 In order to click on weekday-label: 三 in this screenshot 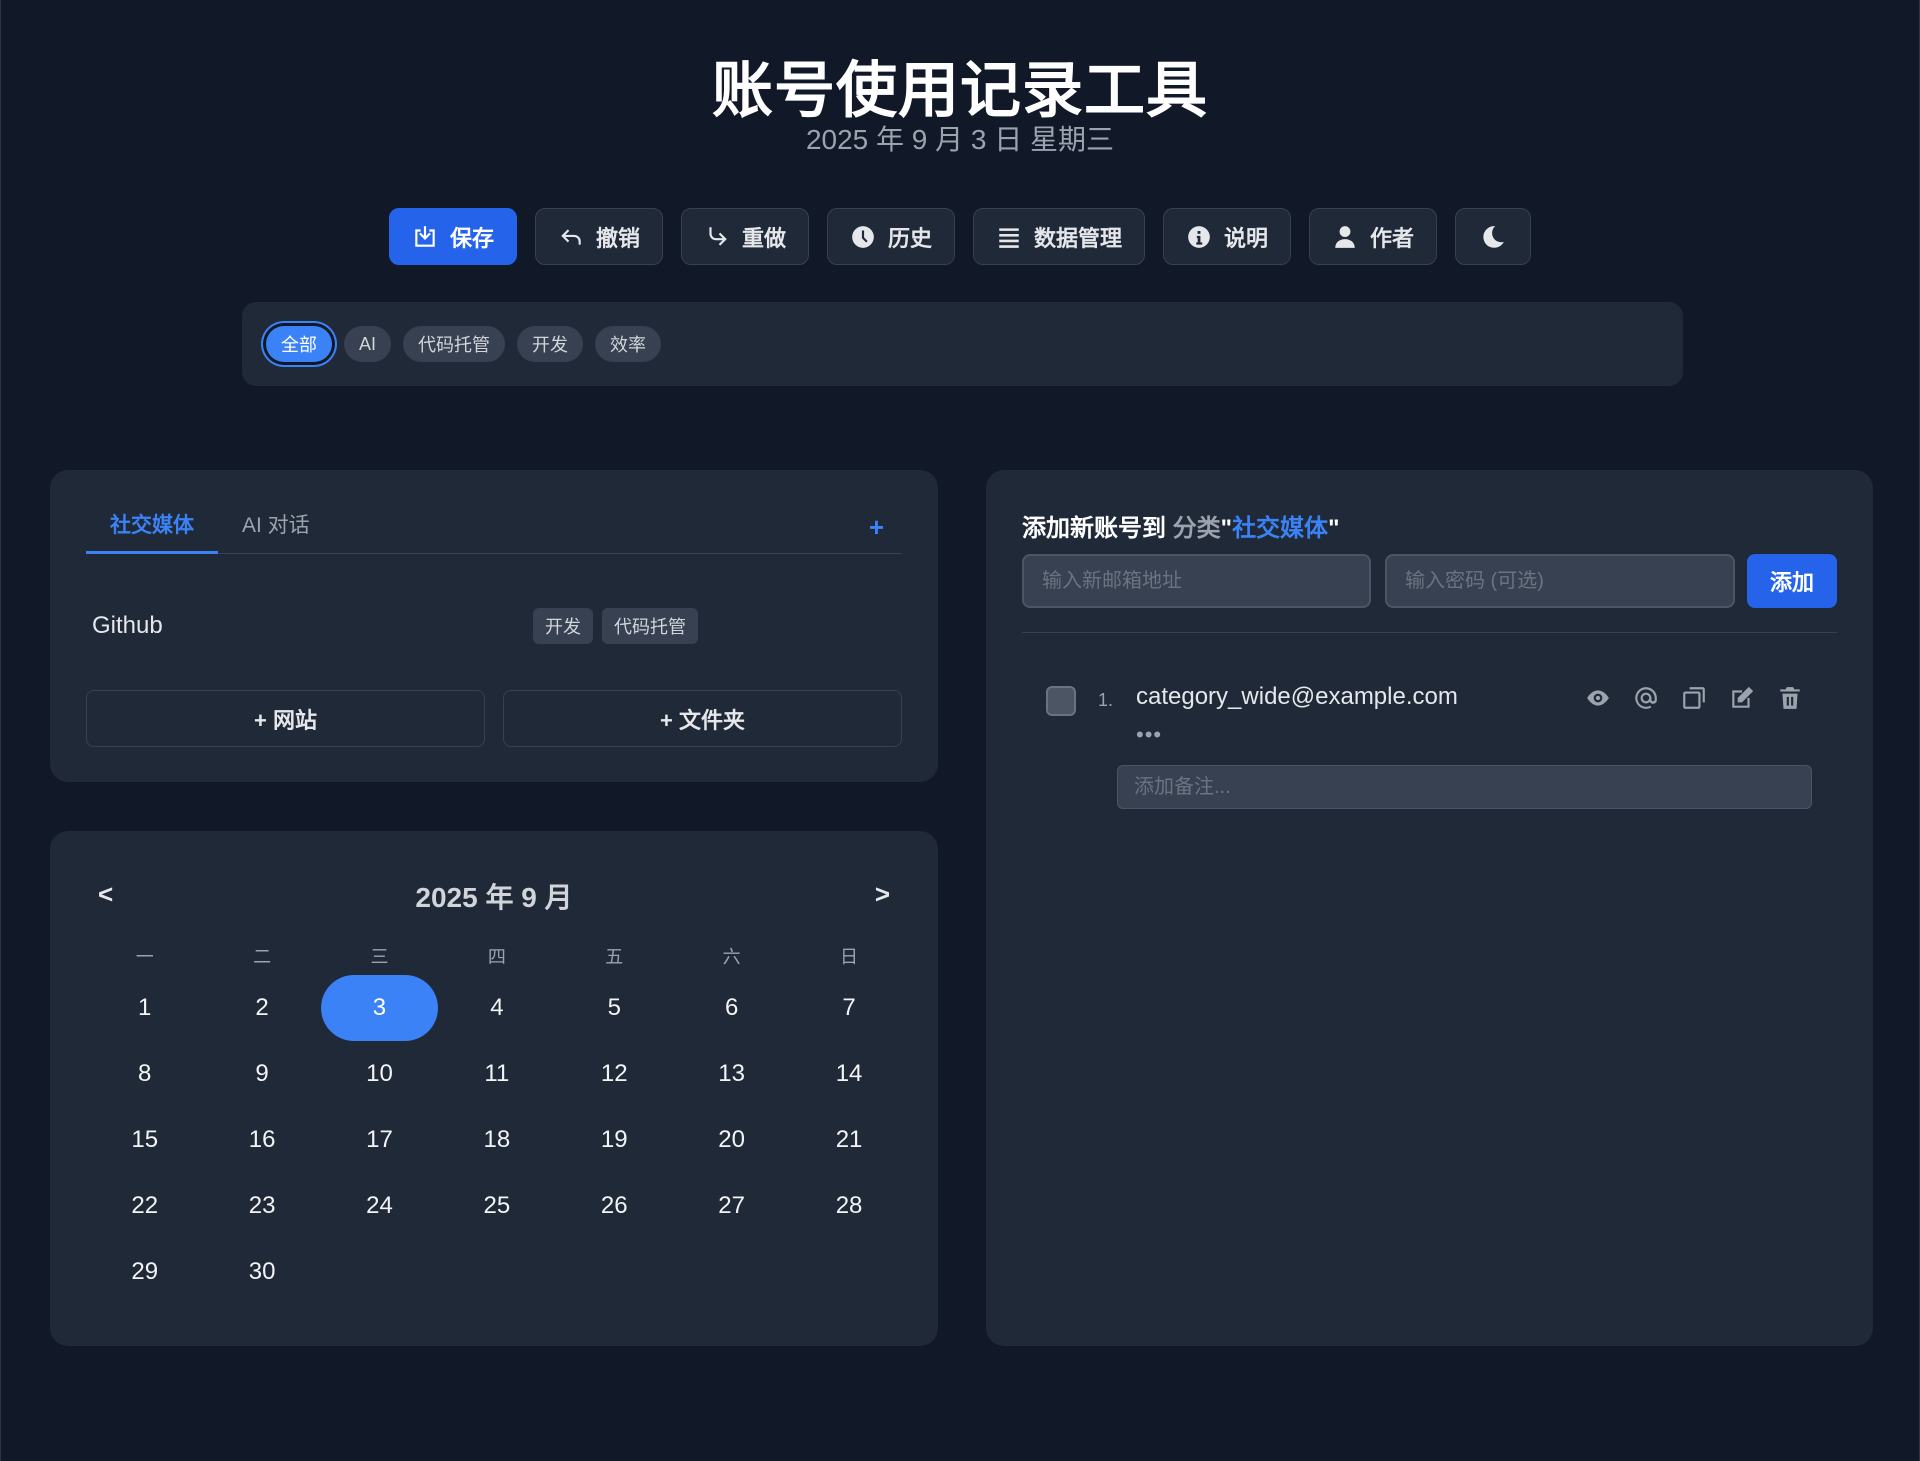, I will do `click(379, 957)`.